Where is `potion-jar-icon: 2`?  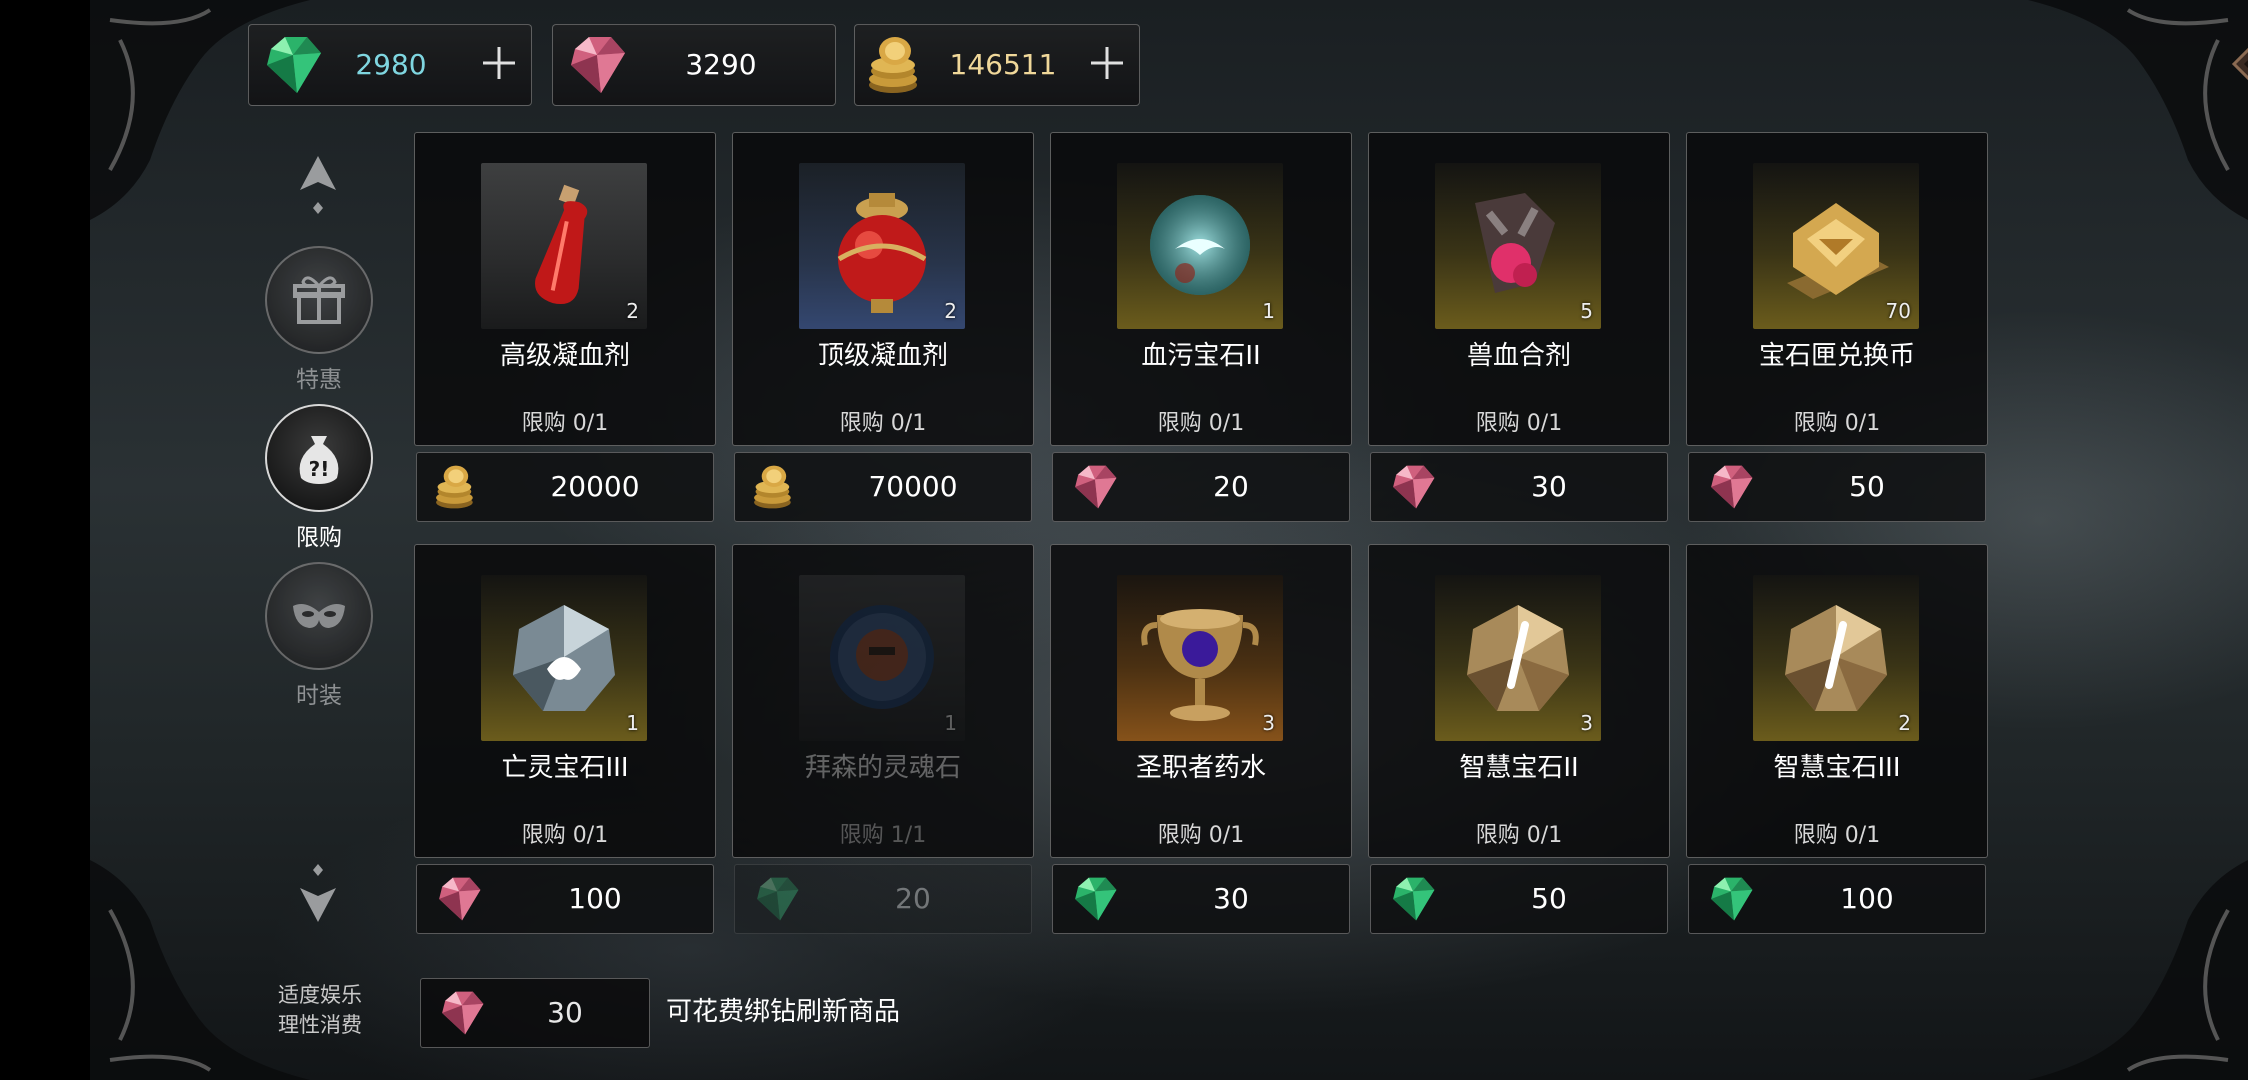
potion-jar-icon: 2 is located at coordinates (882, 246).